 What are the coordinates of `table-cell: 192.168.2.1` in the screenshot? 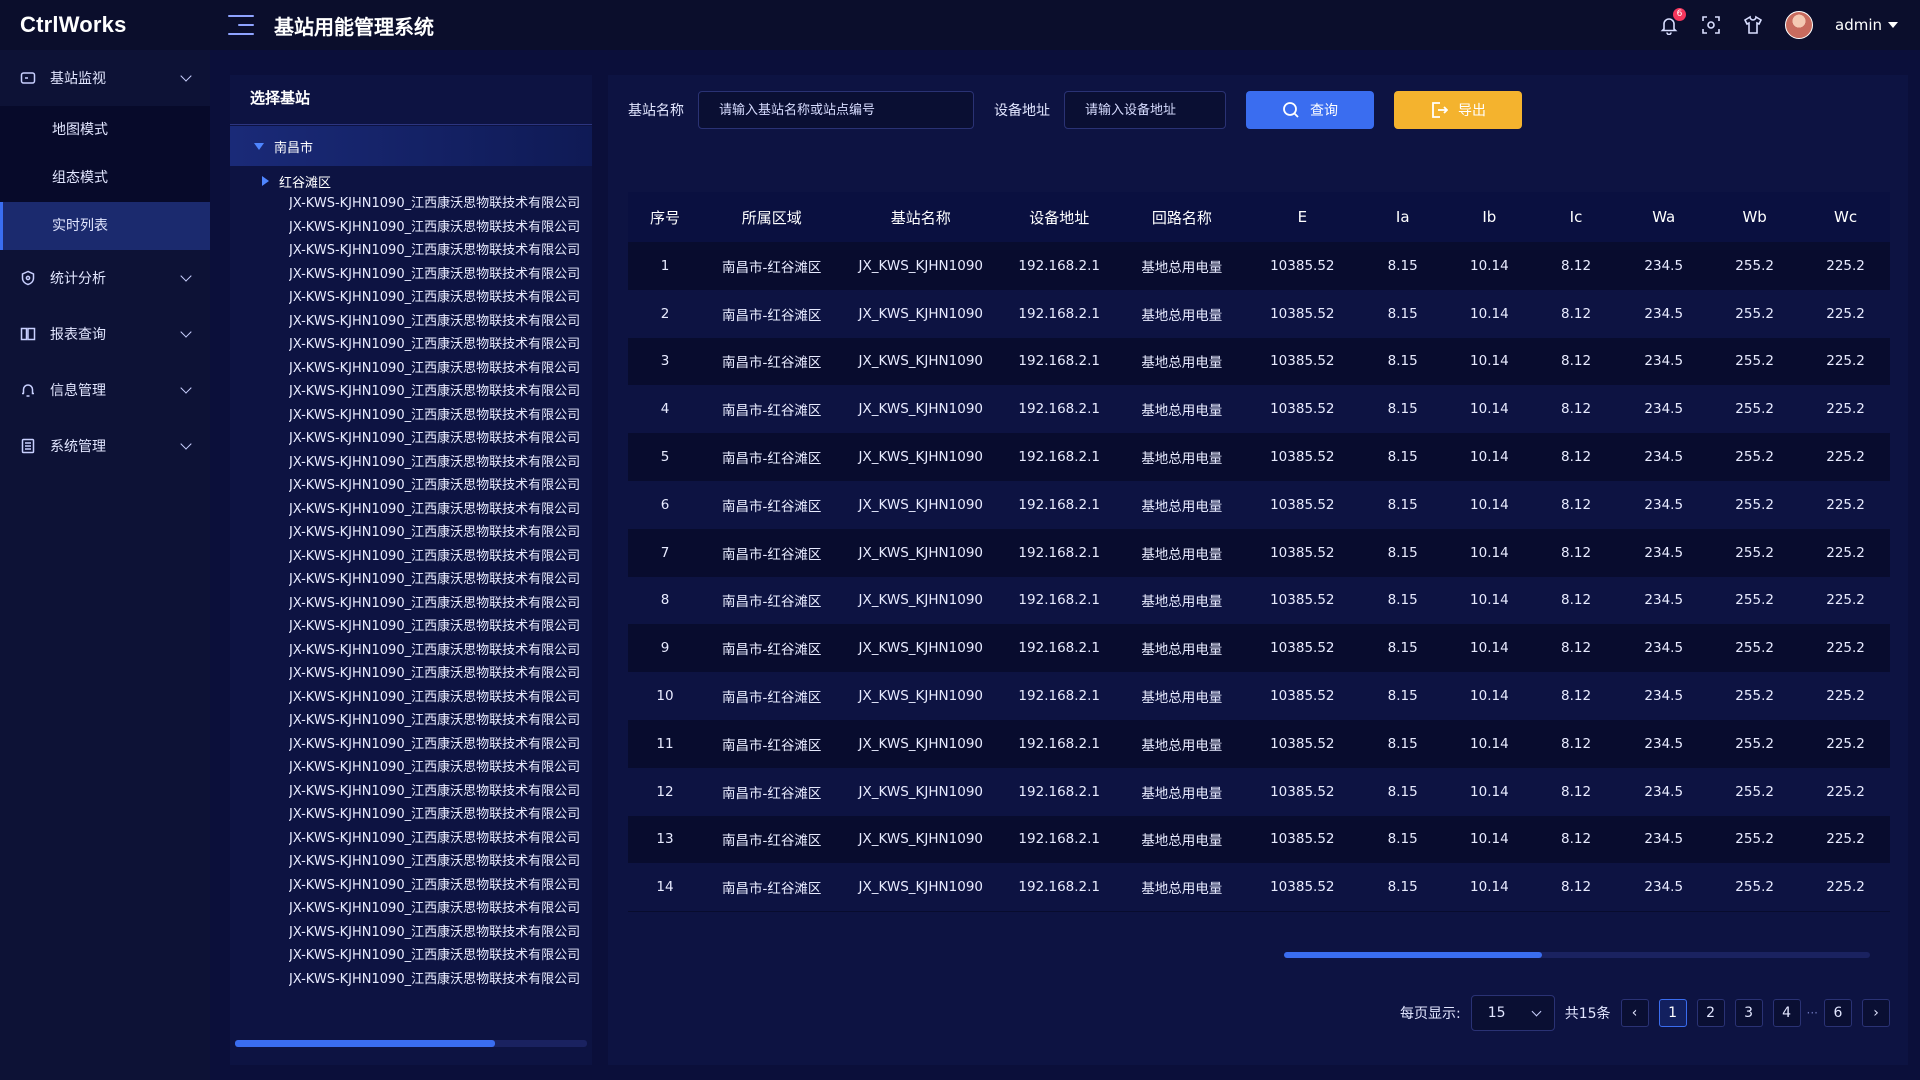 It's located at (1059, 552).